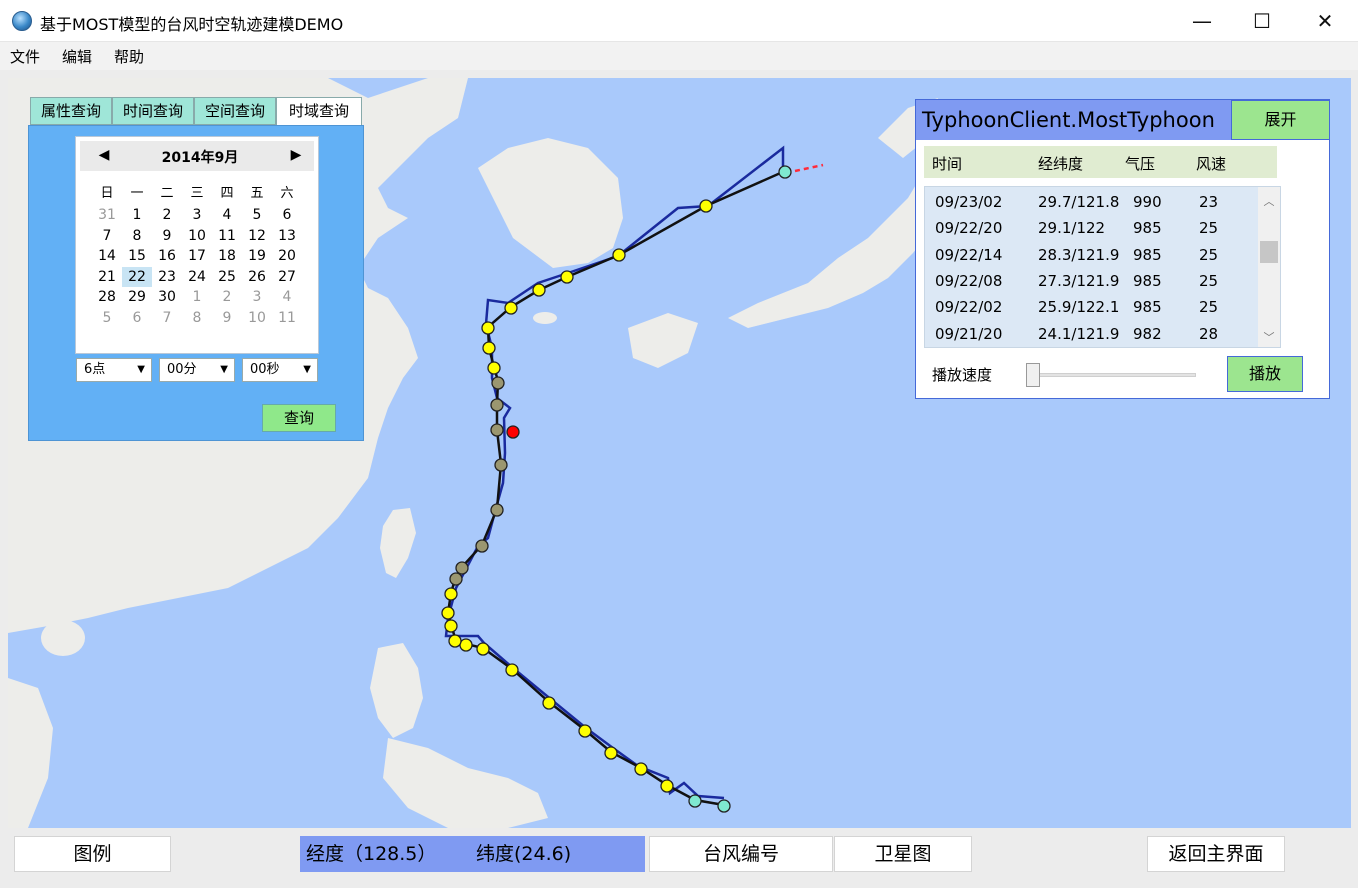 Image resolution: width=1358 pixels, height=888 pixels. I want to click on land-luzon, so click(396, 690).